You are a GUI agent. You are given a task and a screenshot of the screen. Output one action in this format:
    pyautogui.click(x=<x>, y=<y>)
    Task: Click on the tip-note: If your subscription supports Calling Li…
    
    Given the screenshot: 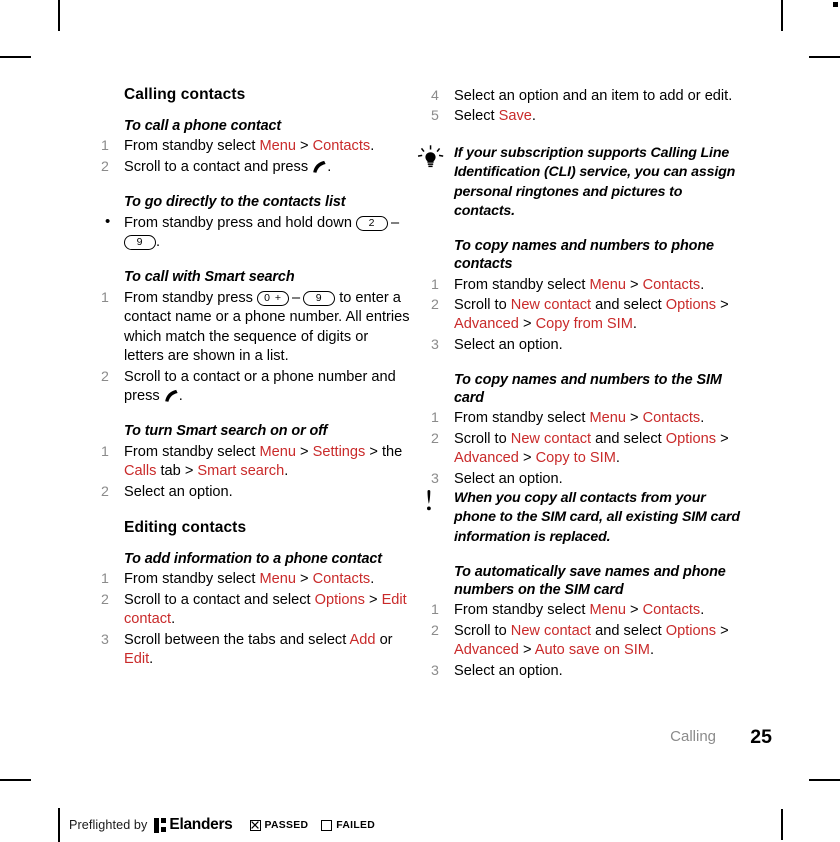 What is the action you would take?
    pyautogui.click(x=578, y=183)
    